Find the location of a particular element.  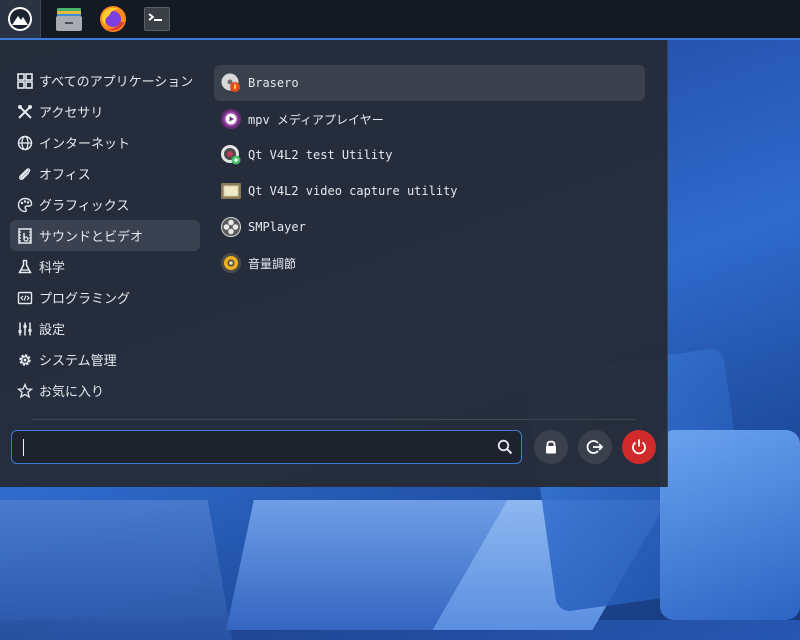

tools-icon is located at coordinates (25, 112).